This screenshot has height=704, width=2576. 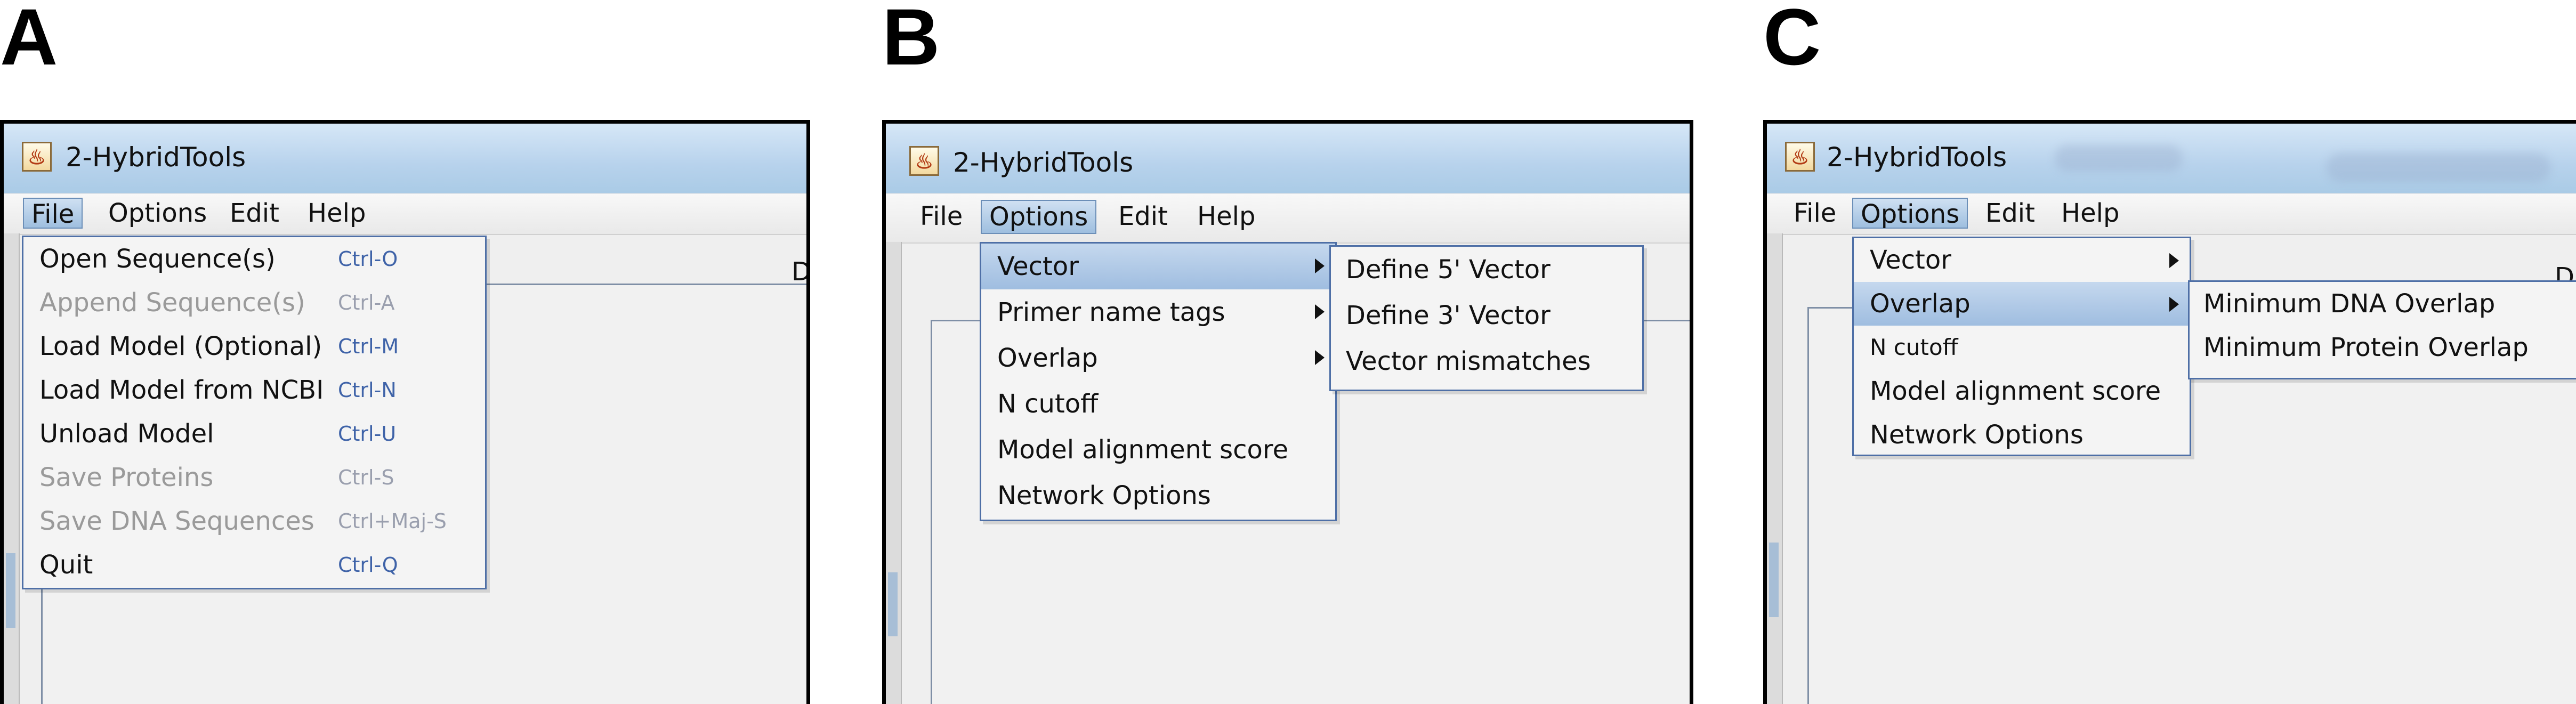 I want to click on menu-item-open-sequences: Open Sequence(s) Ctrl-O, so click(x=254, y=259).